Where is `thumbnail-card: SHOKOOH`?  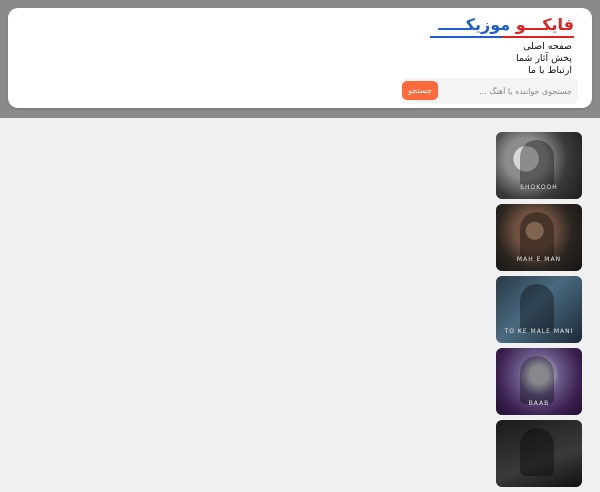 thumbnail-card: SHOKOOH is located at coordinates (539, 165).